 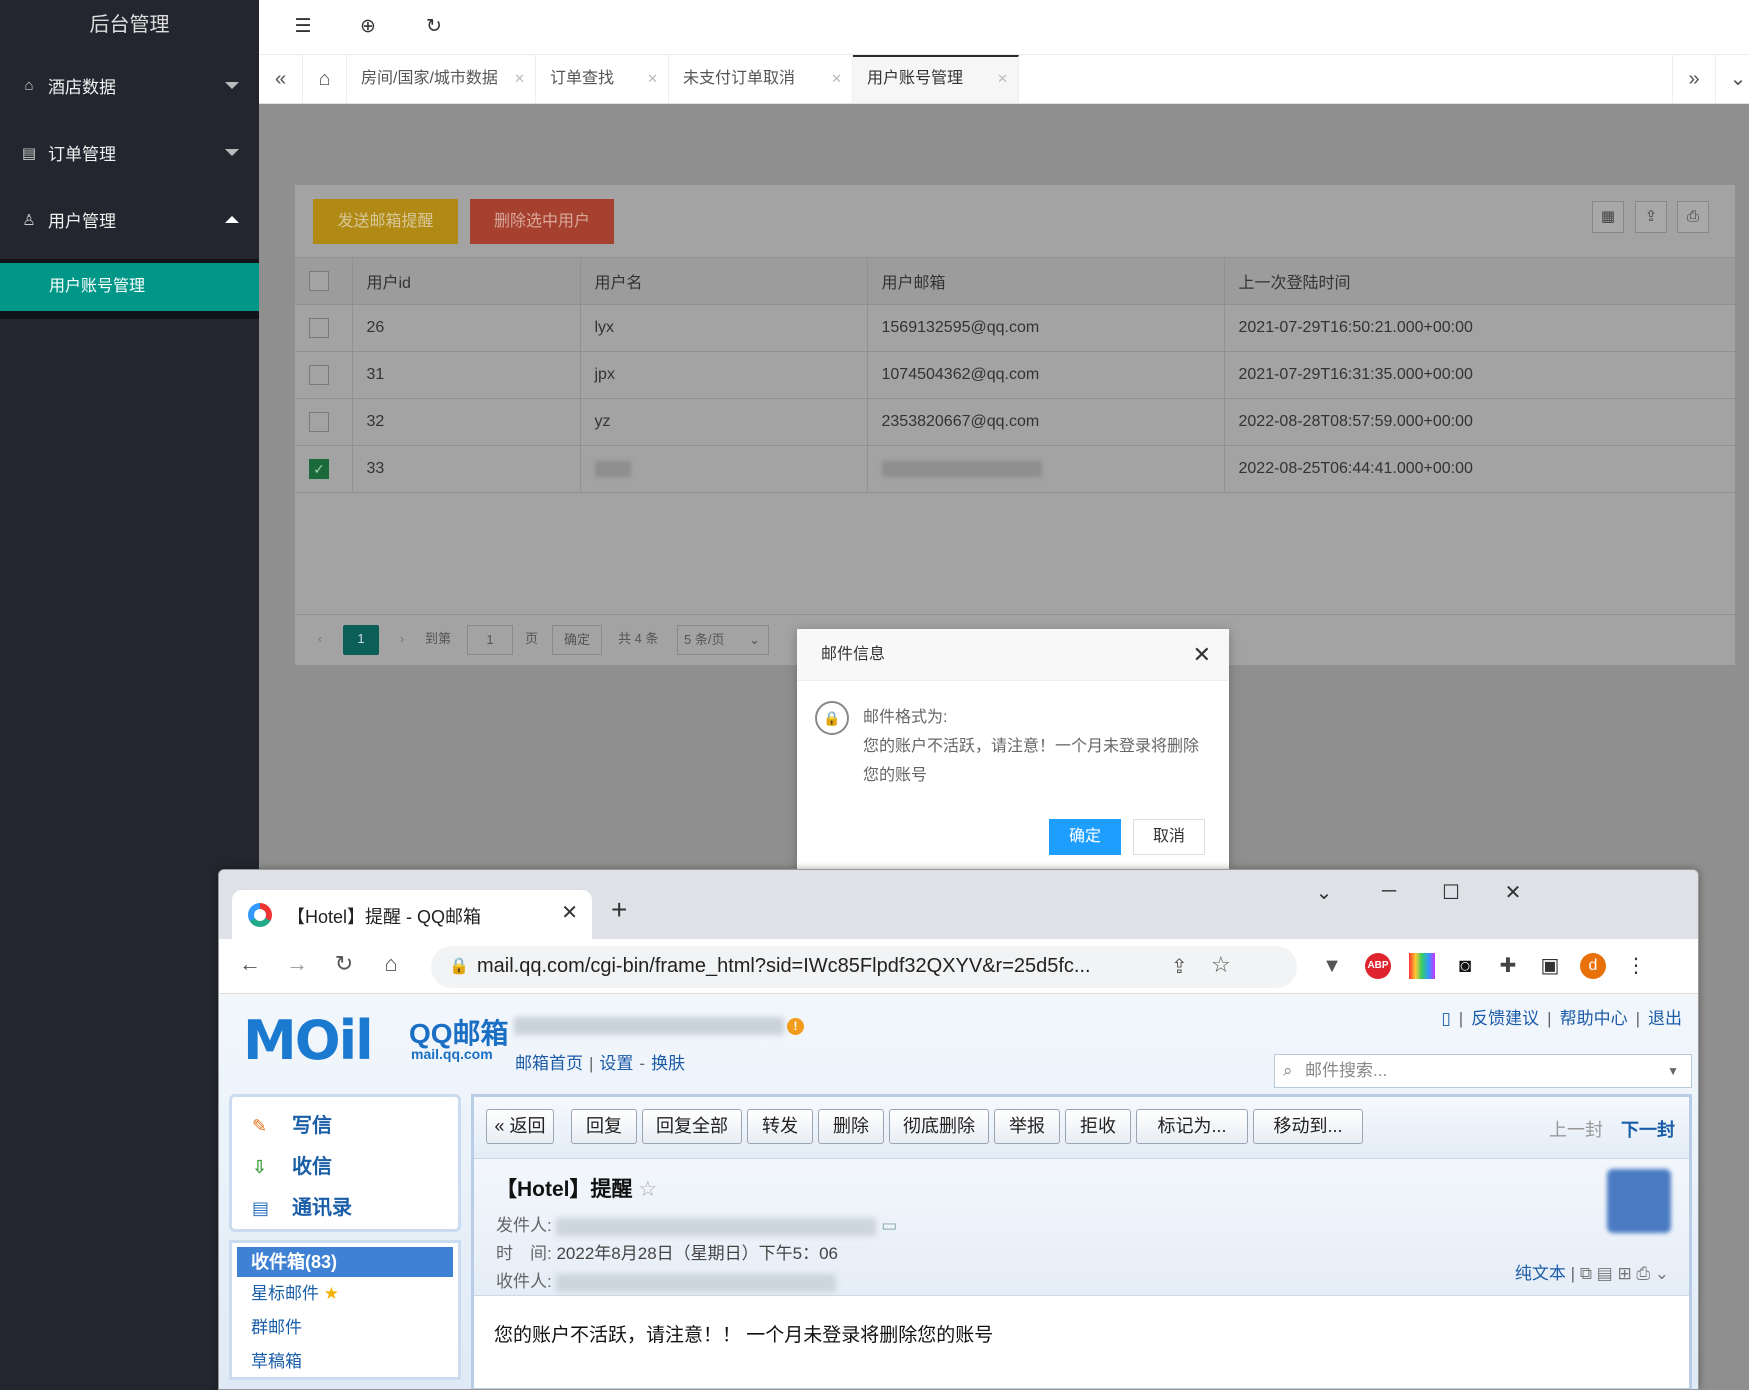 What do you see at coordinates (761, 79) in the screenshot?
I see `tab-unpaid-cancel: 未支付订单取消 ✕` at bounding box center [761, 79].